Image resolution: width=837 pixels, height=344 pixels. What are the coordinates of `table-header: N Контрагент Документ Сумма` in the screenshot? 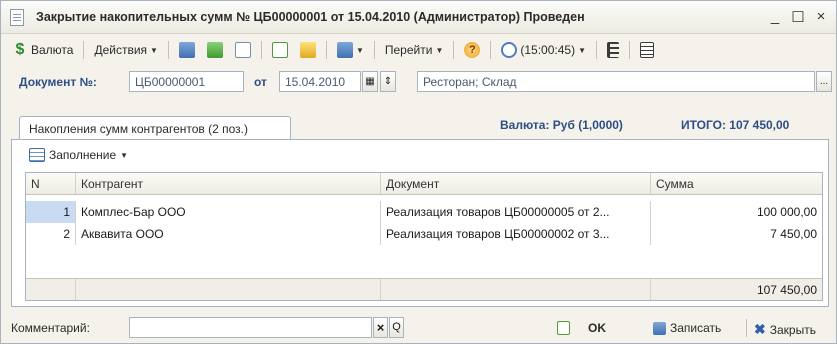 It's located at (424, 184).